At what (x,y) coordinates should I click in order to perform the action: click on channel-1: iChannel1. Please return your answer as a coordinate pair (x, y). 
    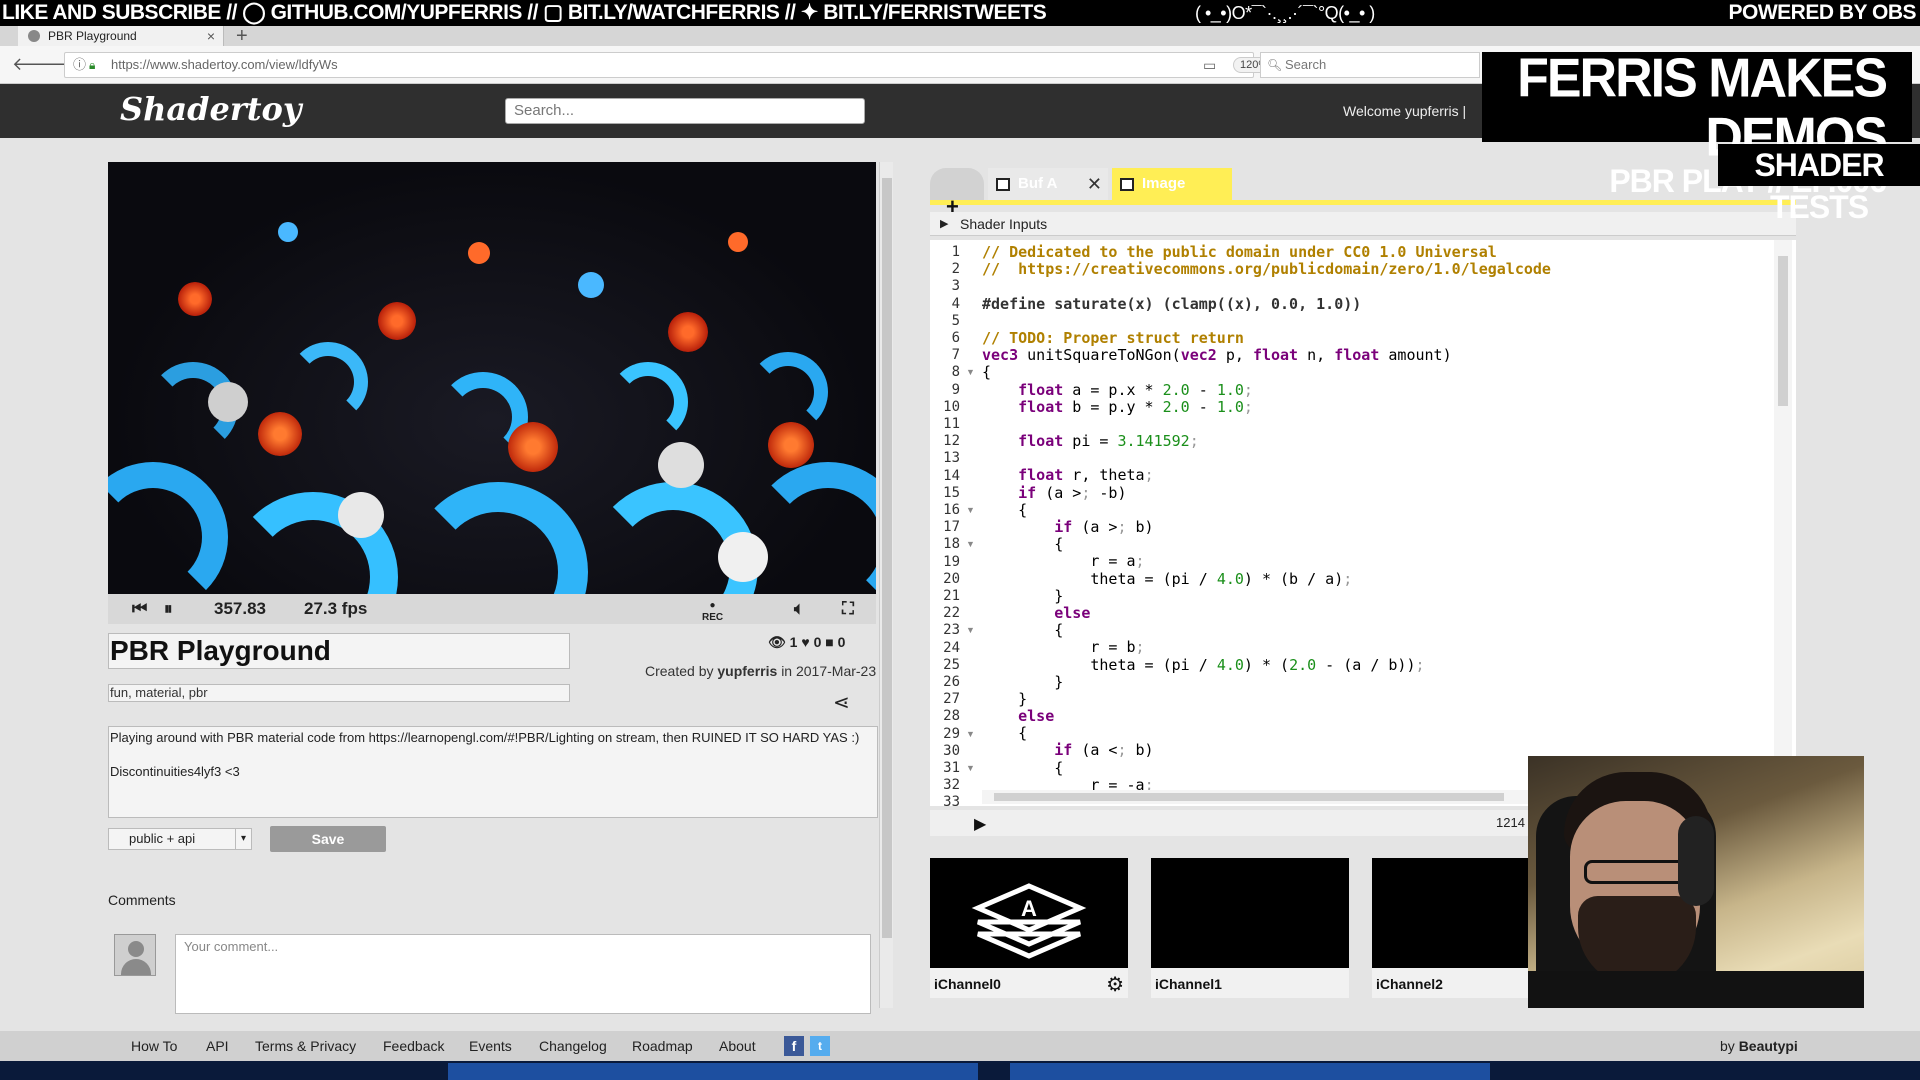
    Looking at the image, I should click on (1250, 928).